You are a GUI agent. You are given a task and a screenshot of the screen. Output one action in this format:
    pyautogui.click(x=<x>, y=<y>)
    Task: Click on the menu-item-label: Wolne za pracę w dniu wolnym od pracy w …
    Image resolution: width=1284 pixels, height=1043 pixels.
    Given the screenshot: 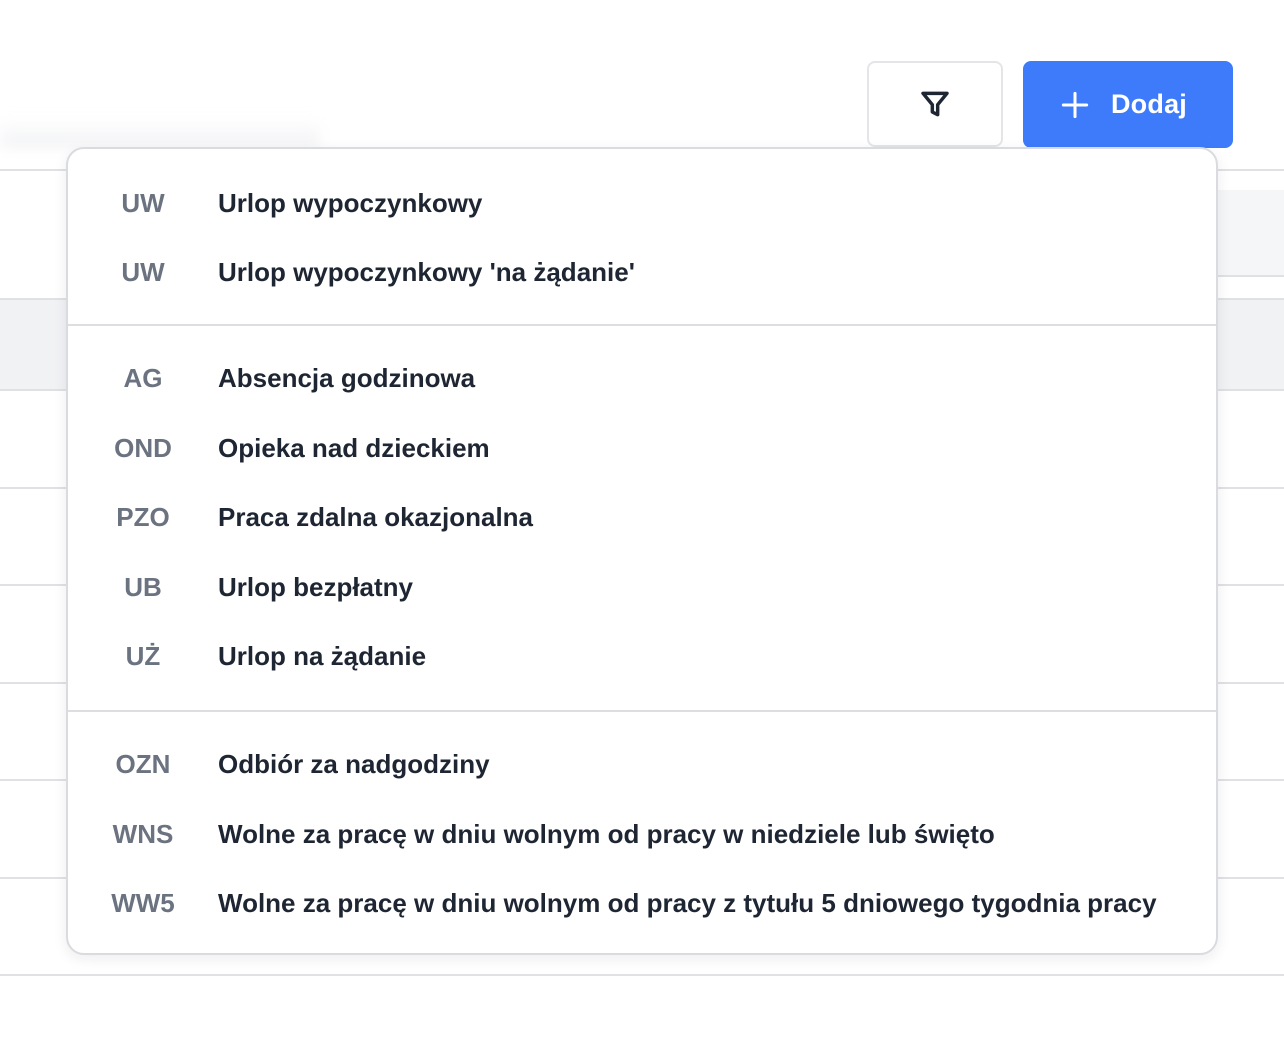 What is the action you would take?
    pyautogui.click(x=606, y=833)
    